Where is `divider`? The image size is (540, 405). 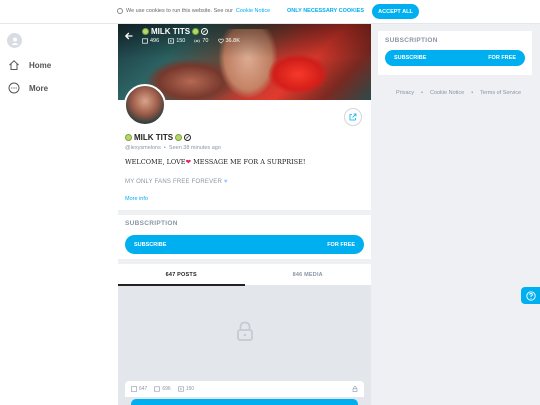
divider is located at coordinates (244, 212).